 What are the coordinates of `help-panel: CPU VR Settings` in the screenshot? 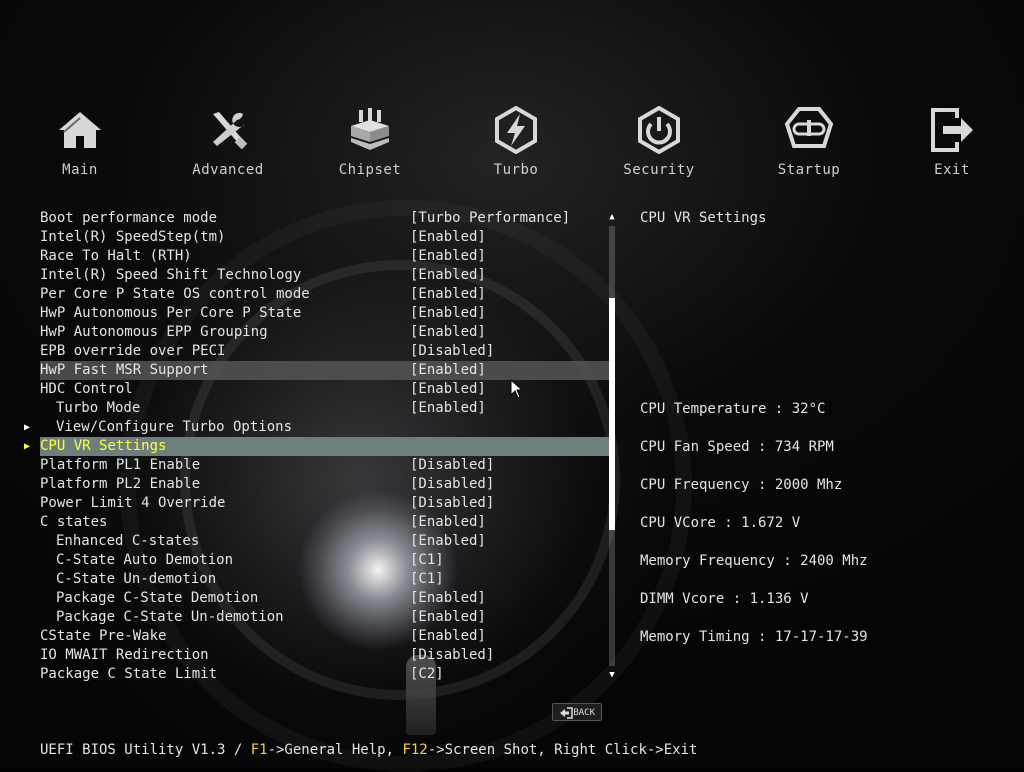 It's located at (820, 218).